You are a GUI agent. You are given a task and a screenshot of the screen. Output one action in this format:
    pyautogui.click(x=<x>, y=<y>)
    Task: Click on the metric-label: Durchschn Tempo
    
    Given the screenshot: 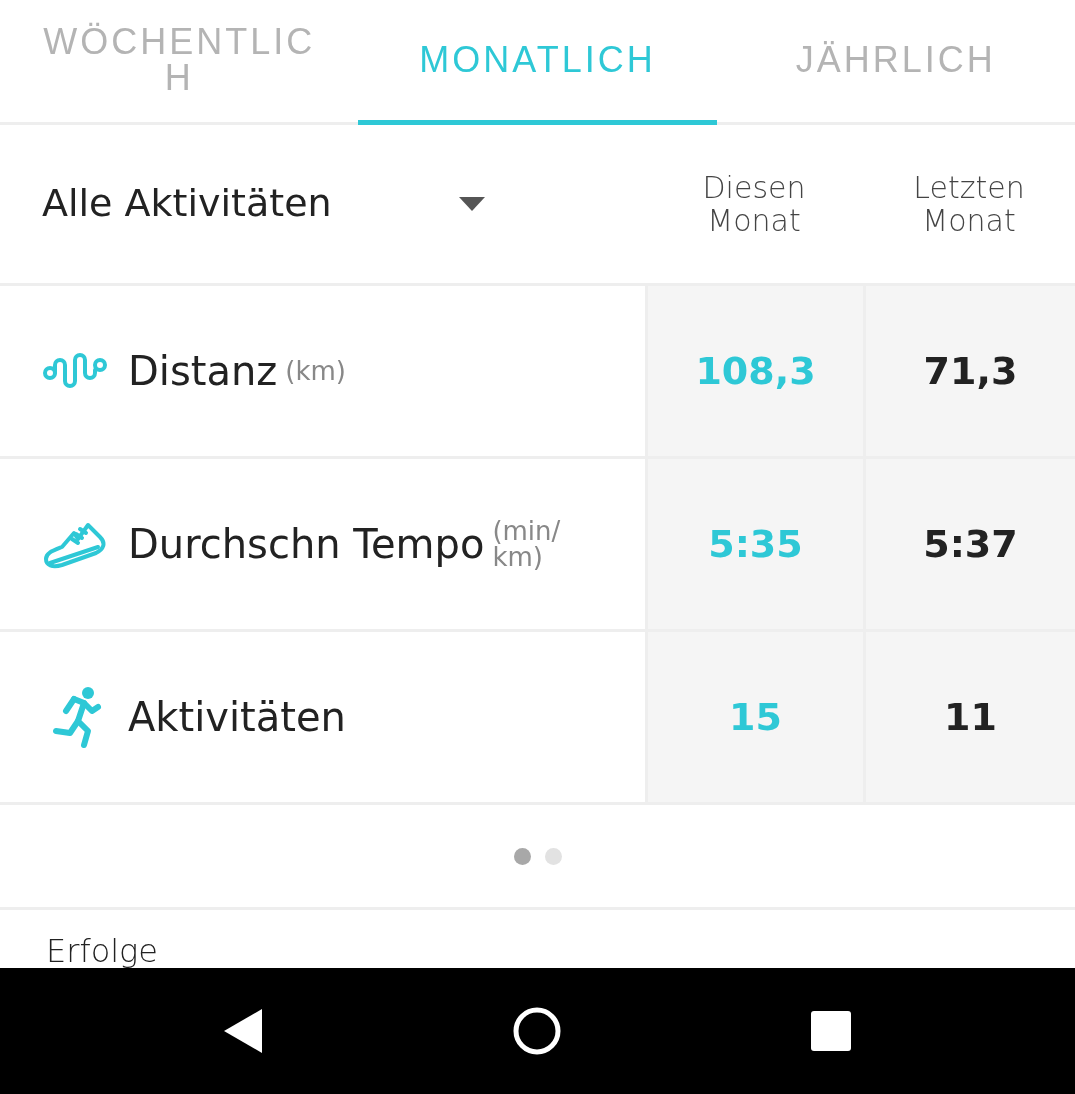 What is the action you would take?
    pyautogui.click(x=306, y=544)
    